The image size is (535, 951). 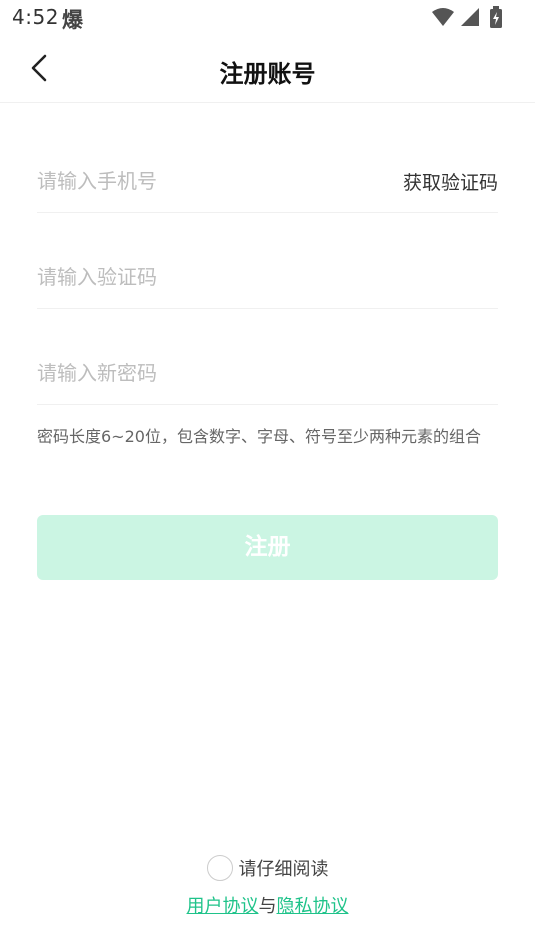 What do you see at coordinates (450, 181) in the screenshot?
I see `get-code-button: 获取验证码` at bounding box center [450, 181].